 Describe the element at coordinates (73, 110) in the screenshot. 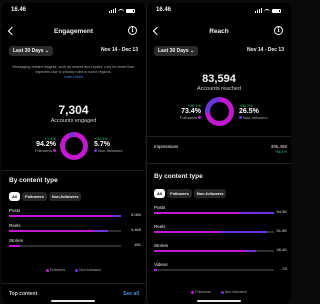

I see `accounts-engaged-total: 7,304` at that location.